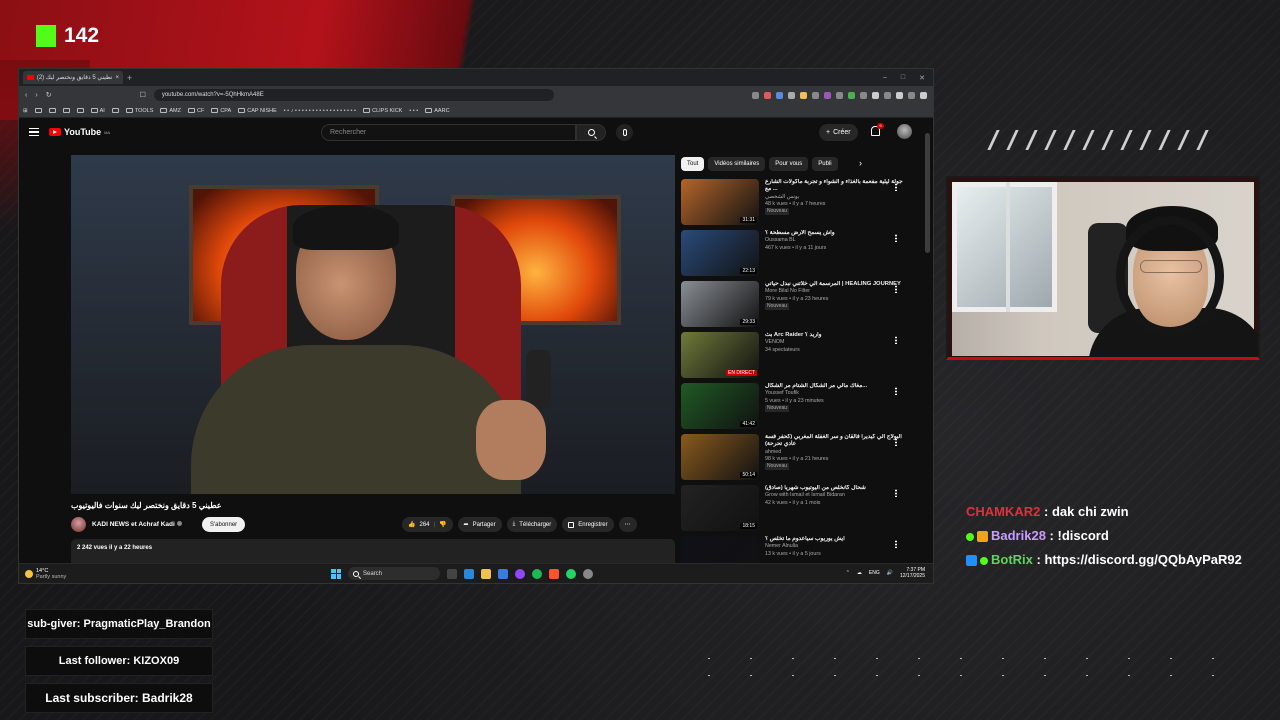 The height and width of the screenshot is (720, 1280). What do you see at coordinates (927, 193) in the screenshot?
I see `scrollbar` at bounding box center [927, 193].